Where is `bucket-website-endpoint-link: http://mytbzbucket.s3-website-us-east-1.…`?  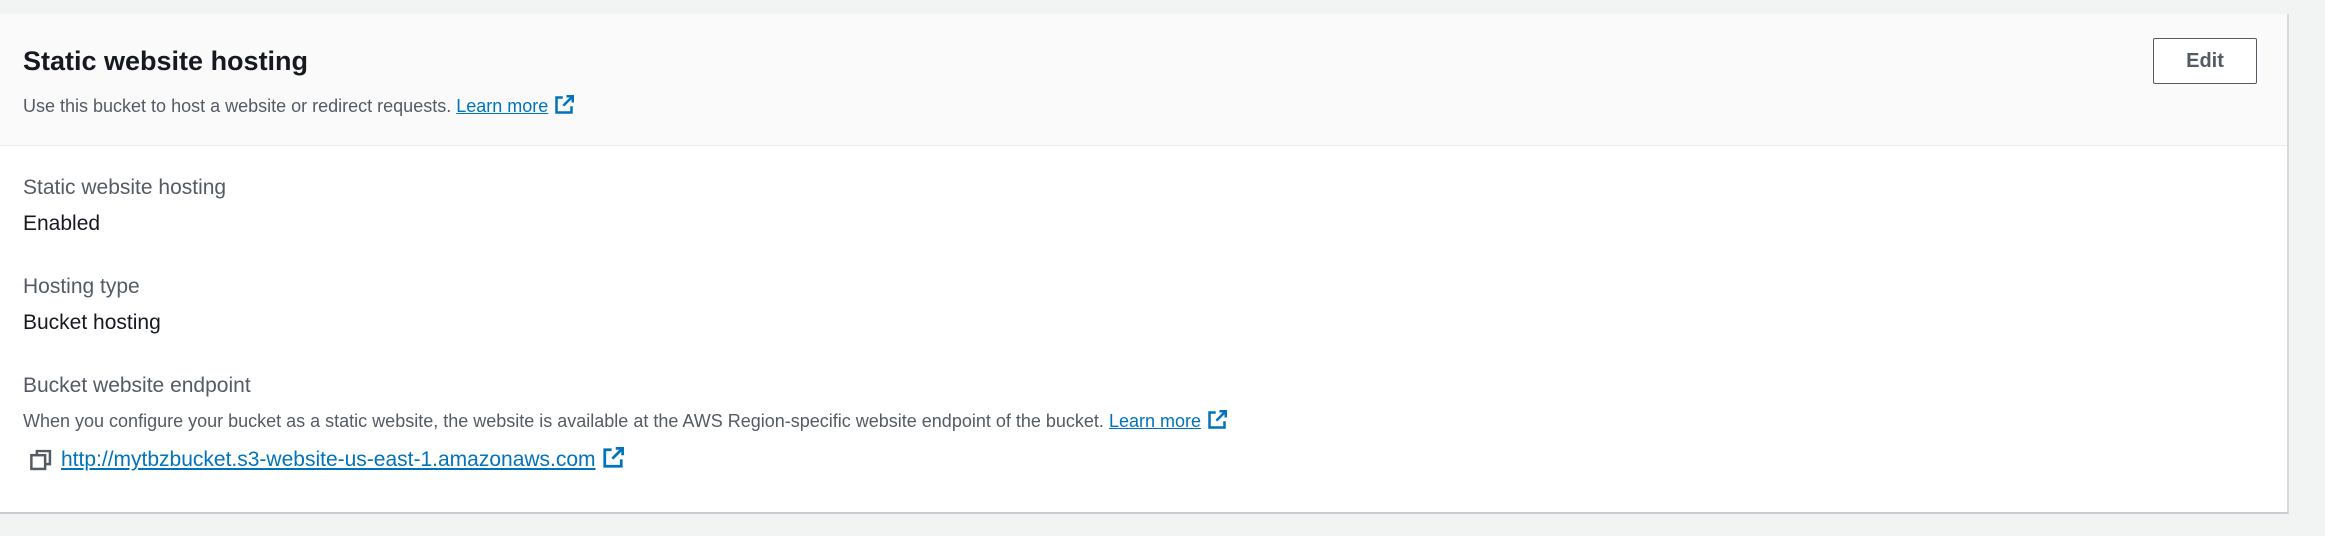 bucket-website-endpoint-link: http://mytbzbucket.s3-website-us-east-1.… is located at coordinates (342, 460).